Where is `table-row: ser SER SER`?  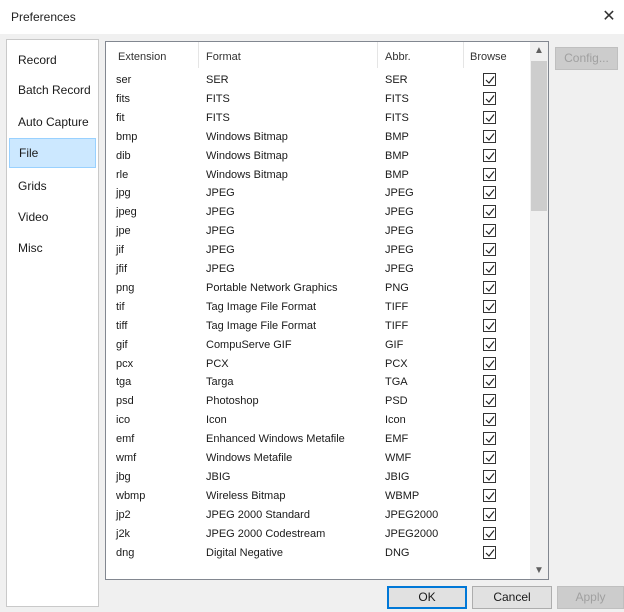 table-row: ser SER SER is located at coordinates (318, 79).